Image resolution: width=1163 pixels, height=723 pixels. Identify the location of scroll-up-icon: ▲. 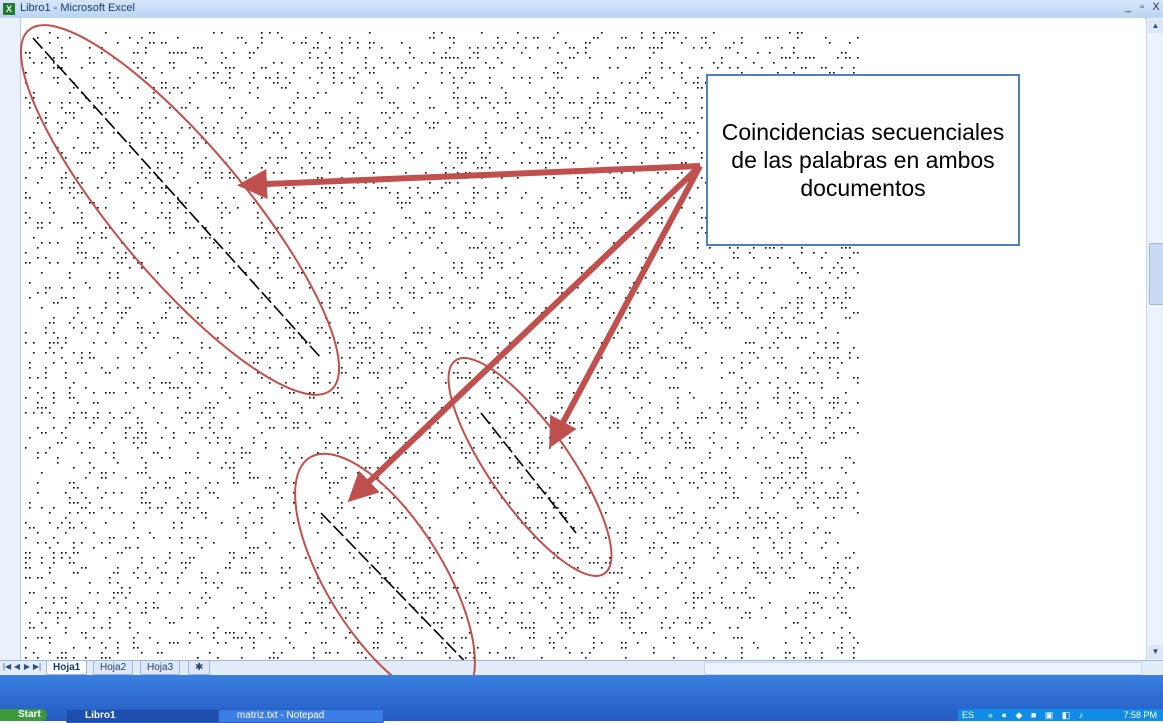
(1155, 26).